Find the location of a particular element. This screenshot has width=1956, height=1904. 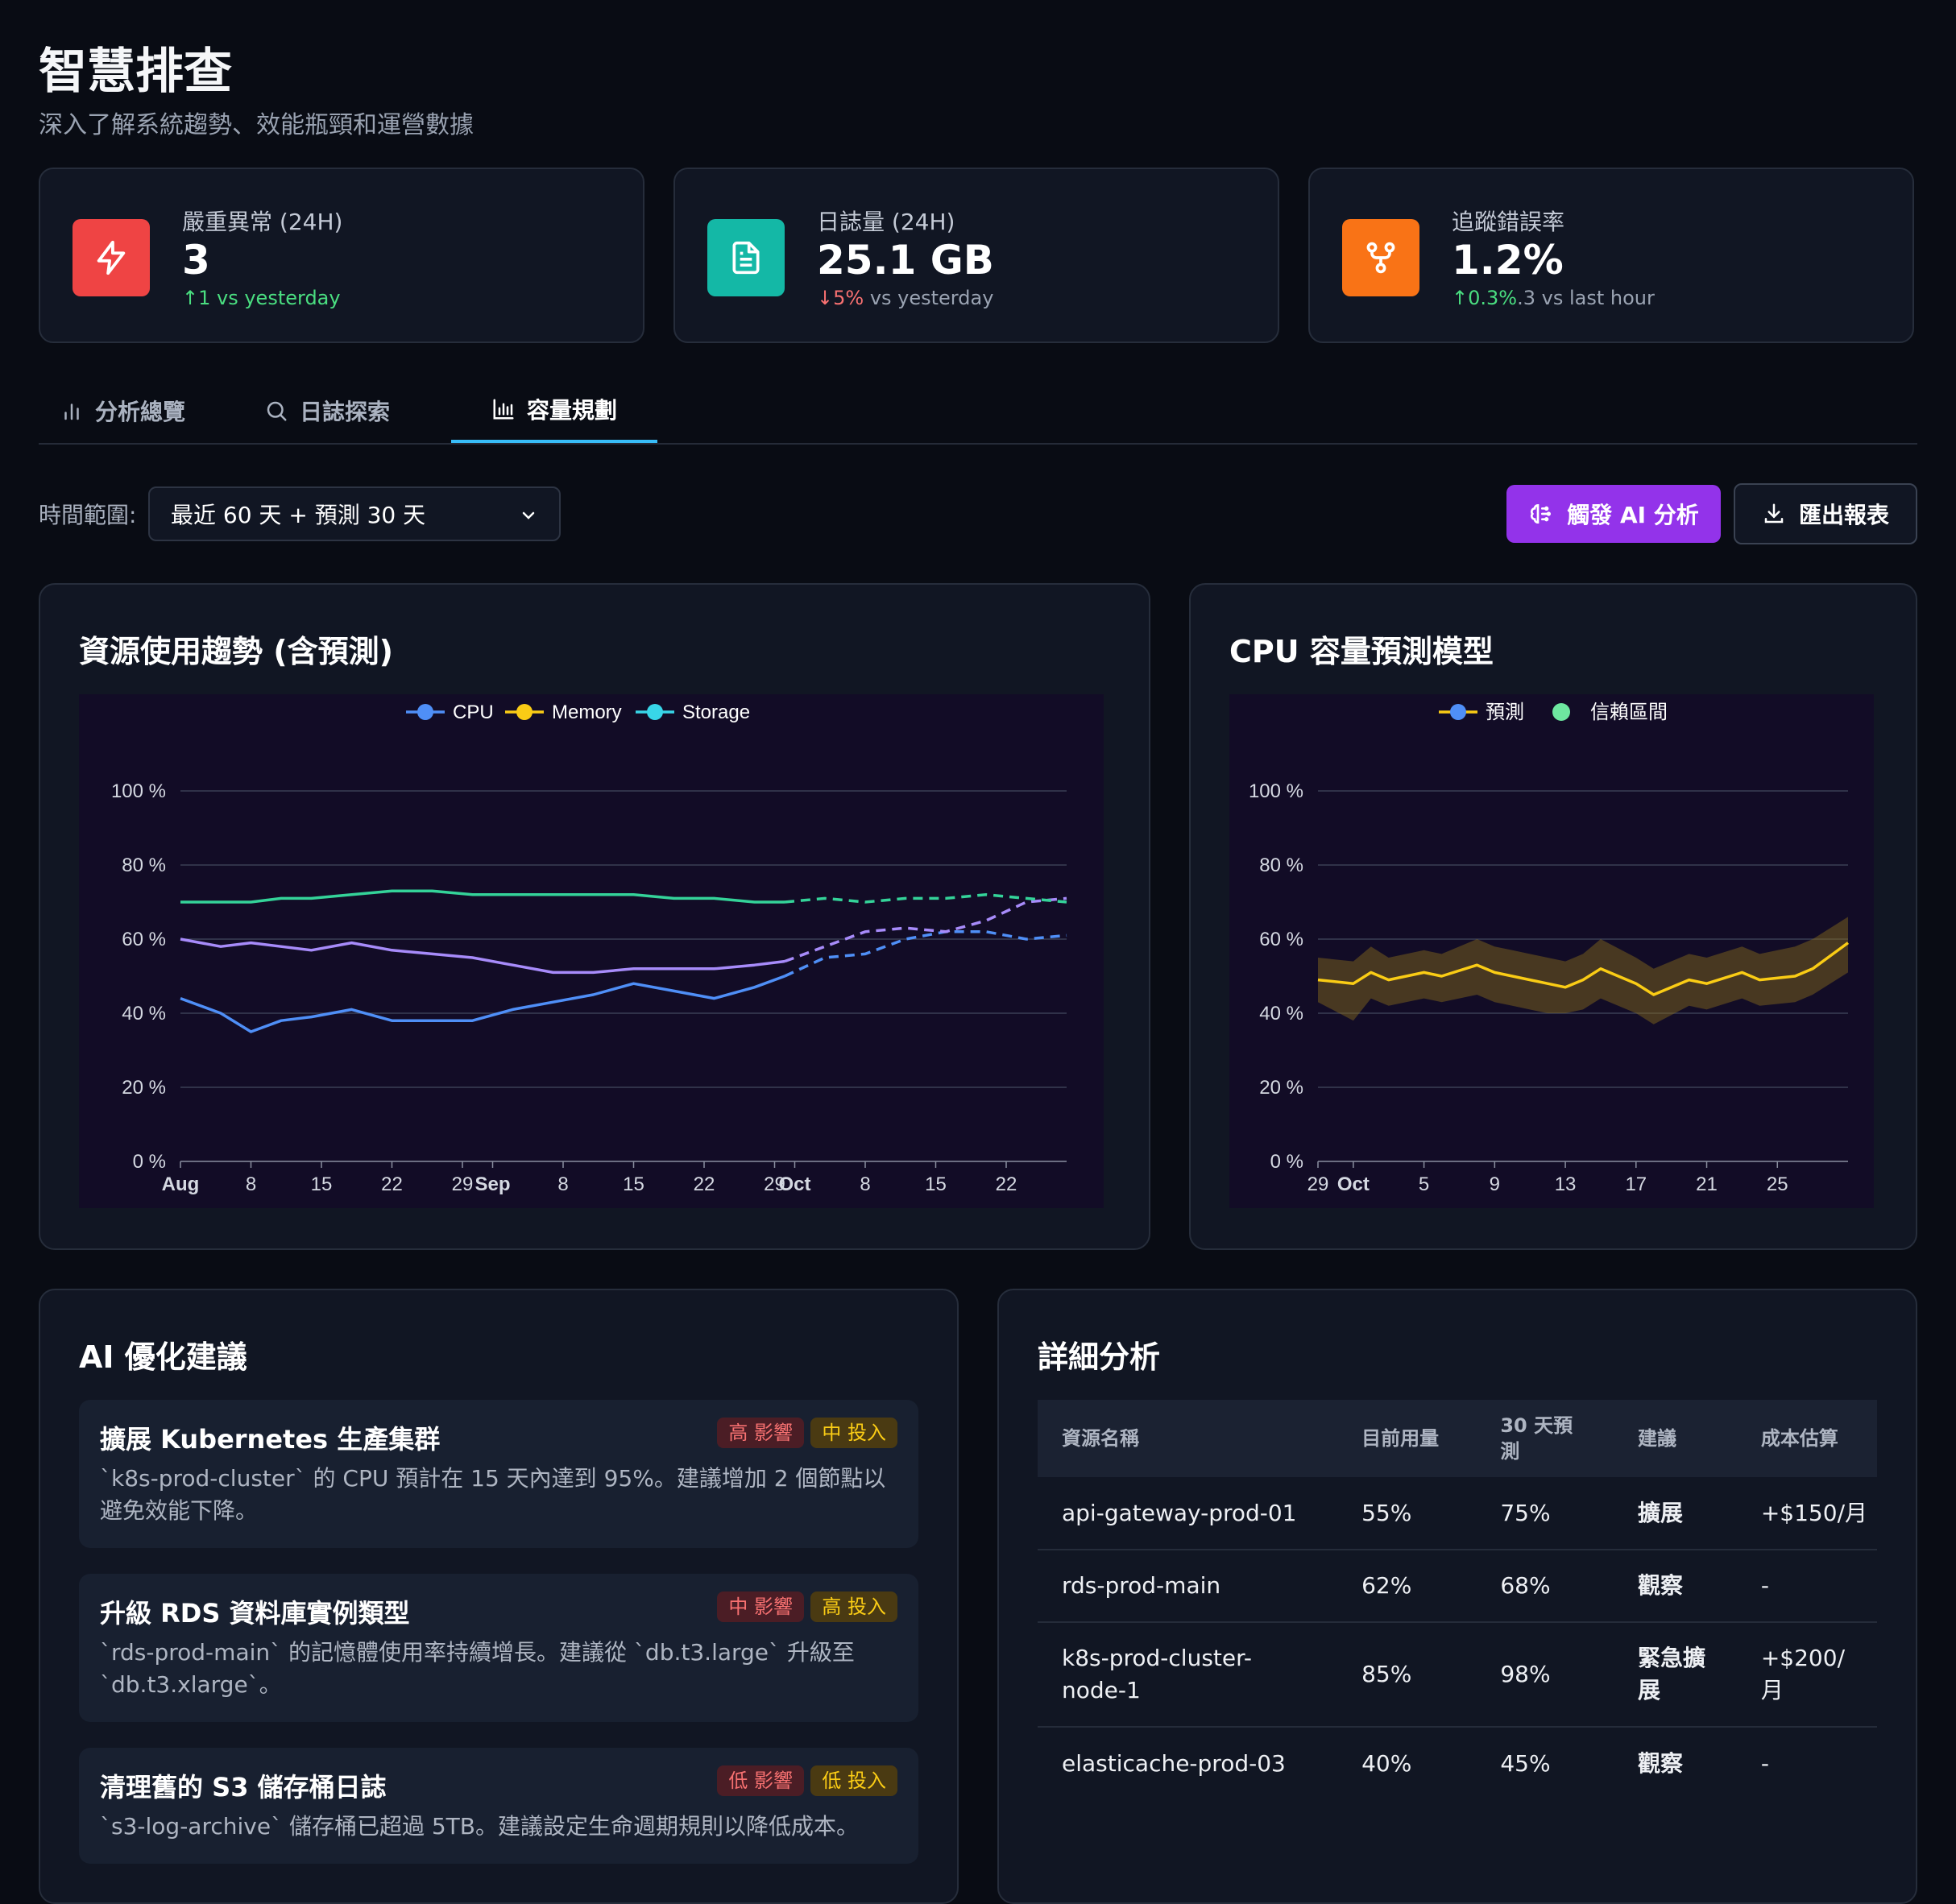

column-header: 30 天預測 is located at coordinates (1545, 1438).